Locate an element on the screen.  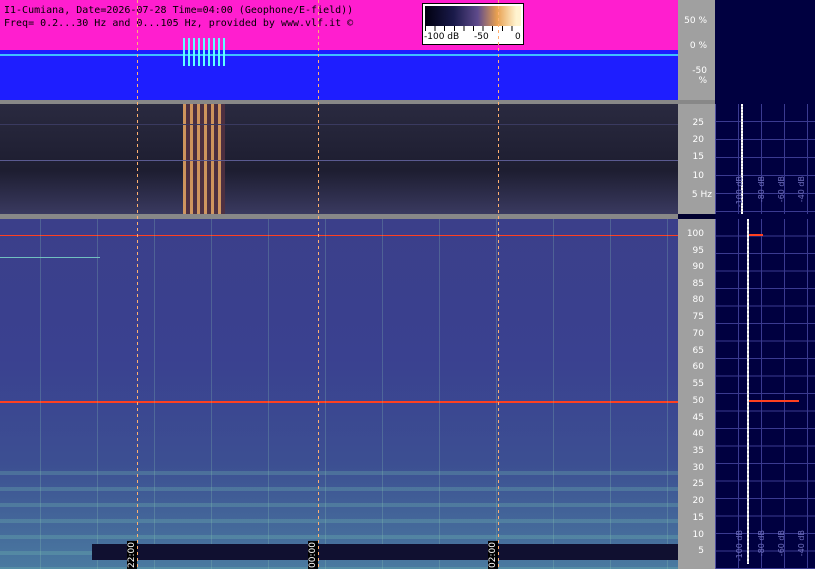
dark-band is located at coordinates (385, 552).